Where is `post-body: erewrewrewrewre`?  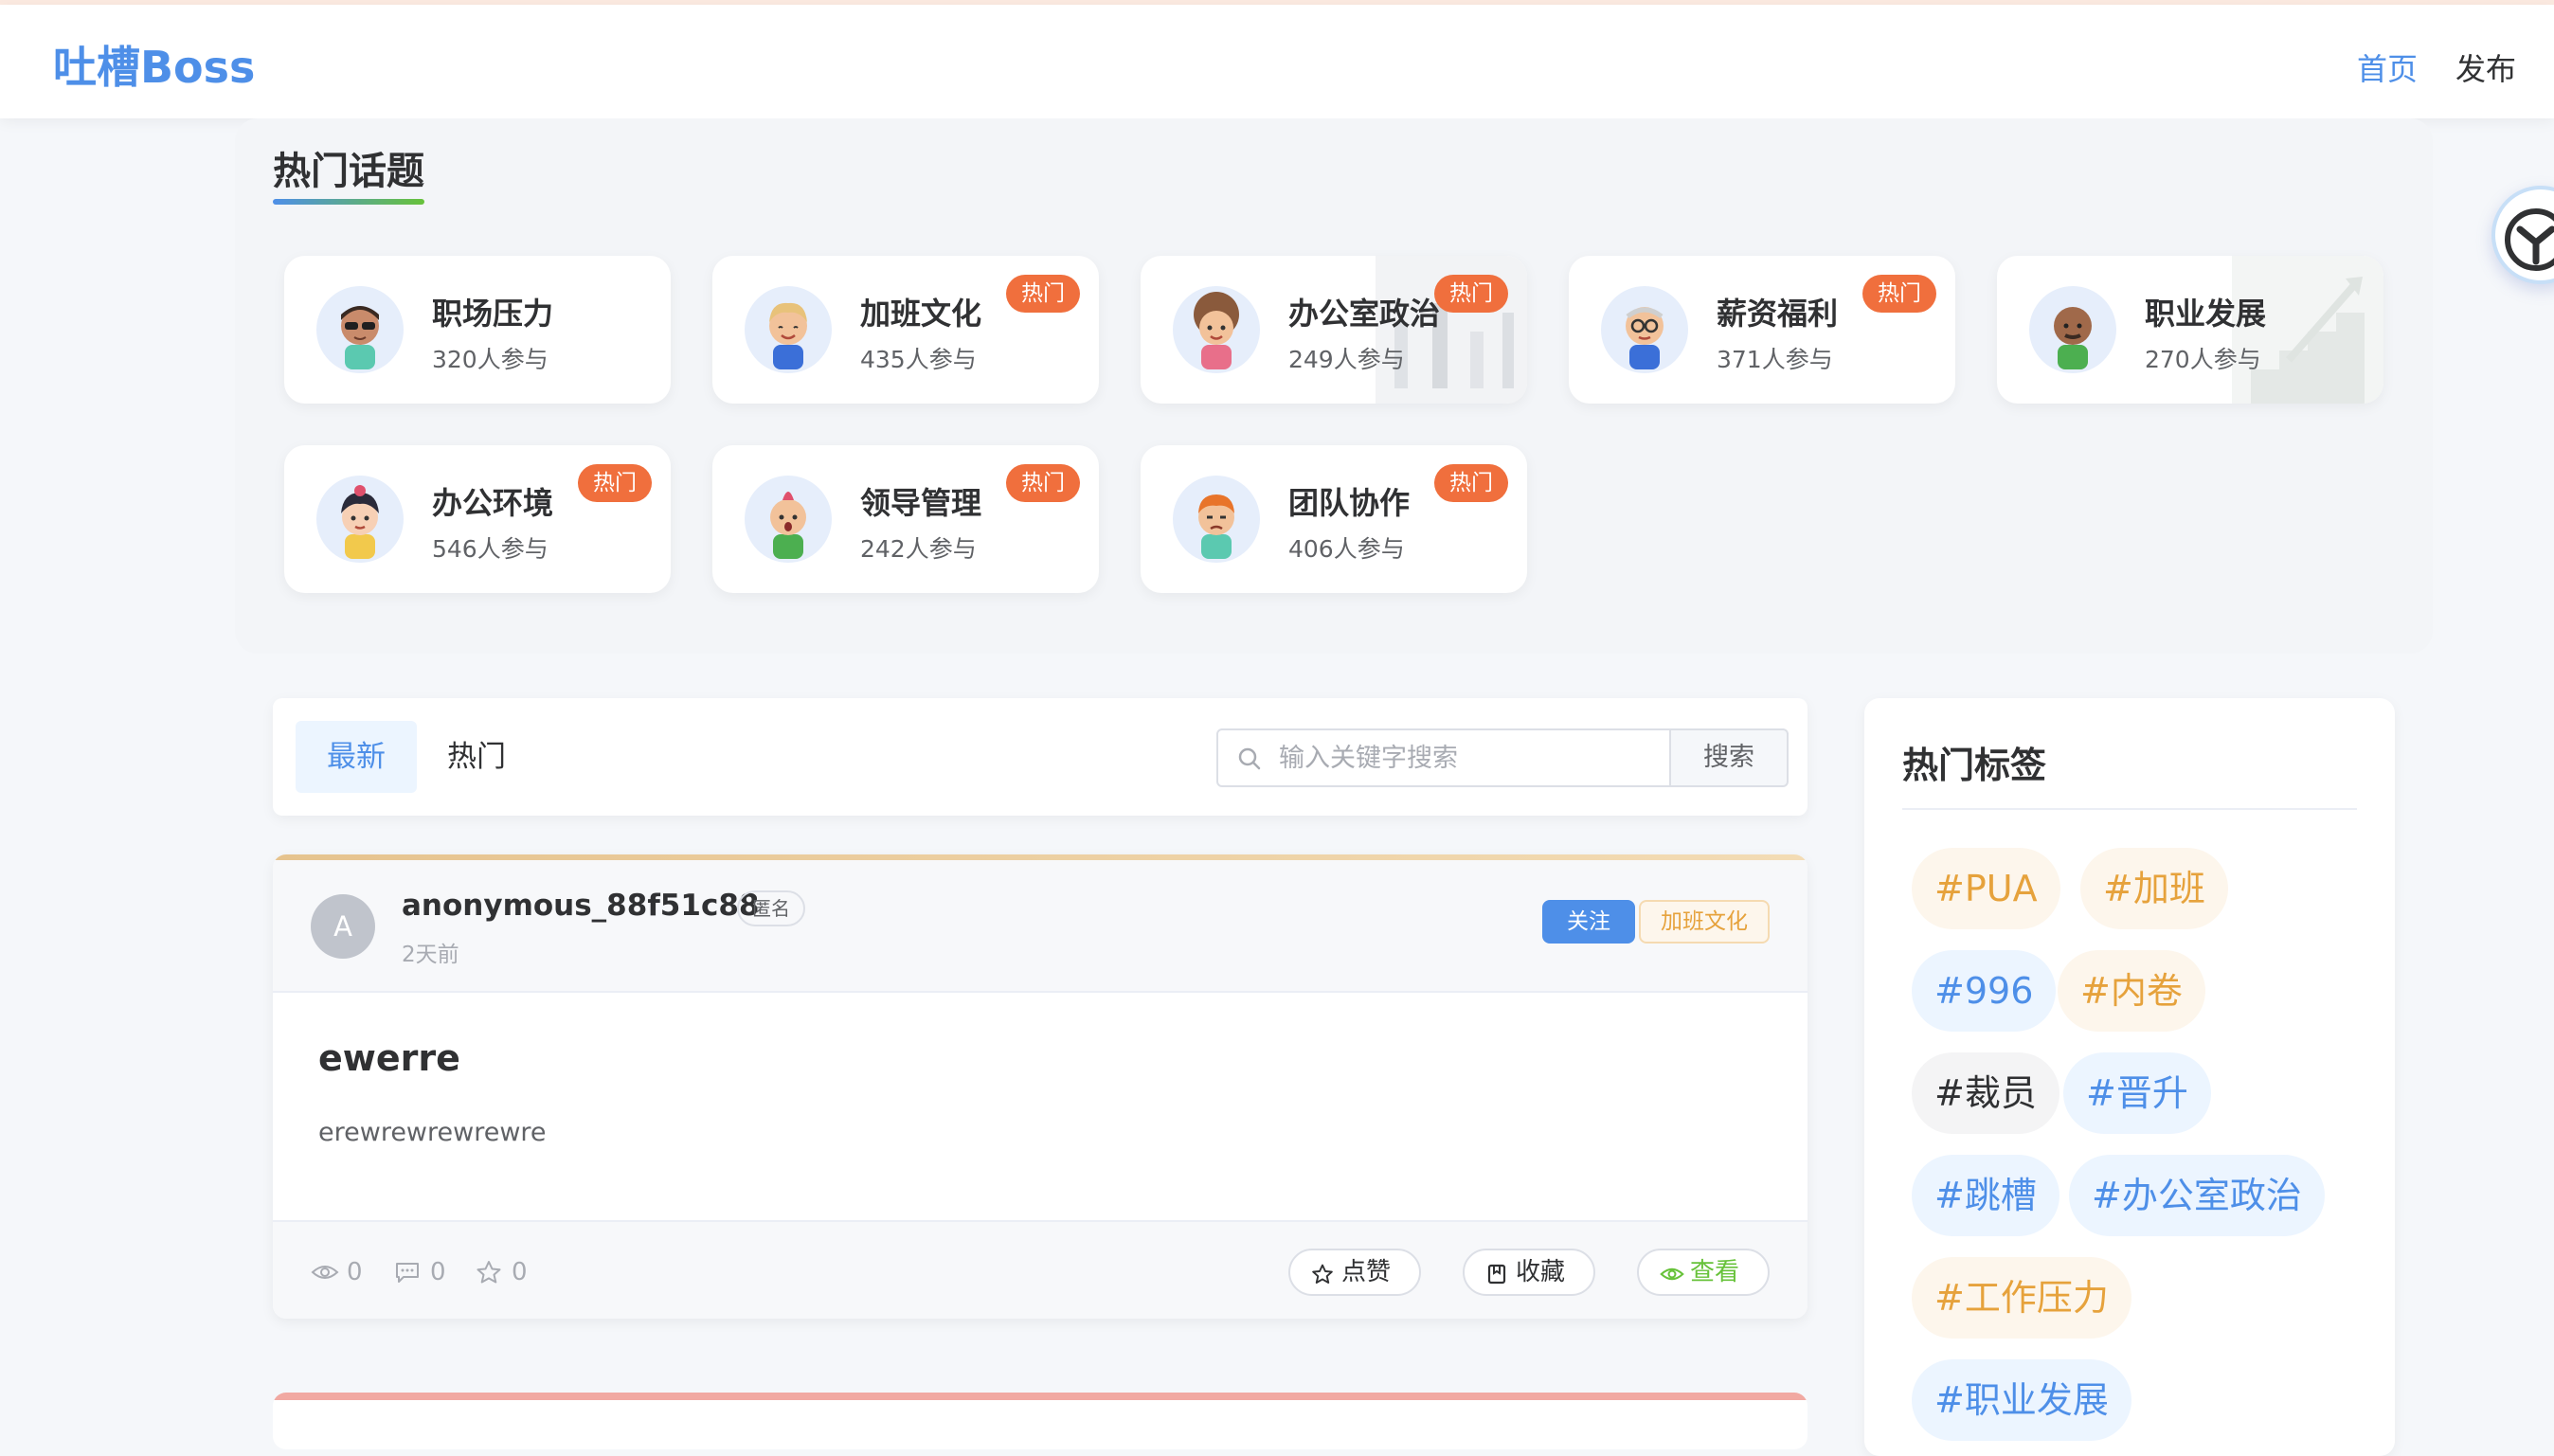 post-body: erewrewrewrewre is located at coordinates (432, 1132).